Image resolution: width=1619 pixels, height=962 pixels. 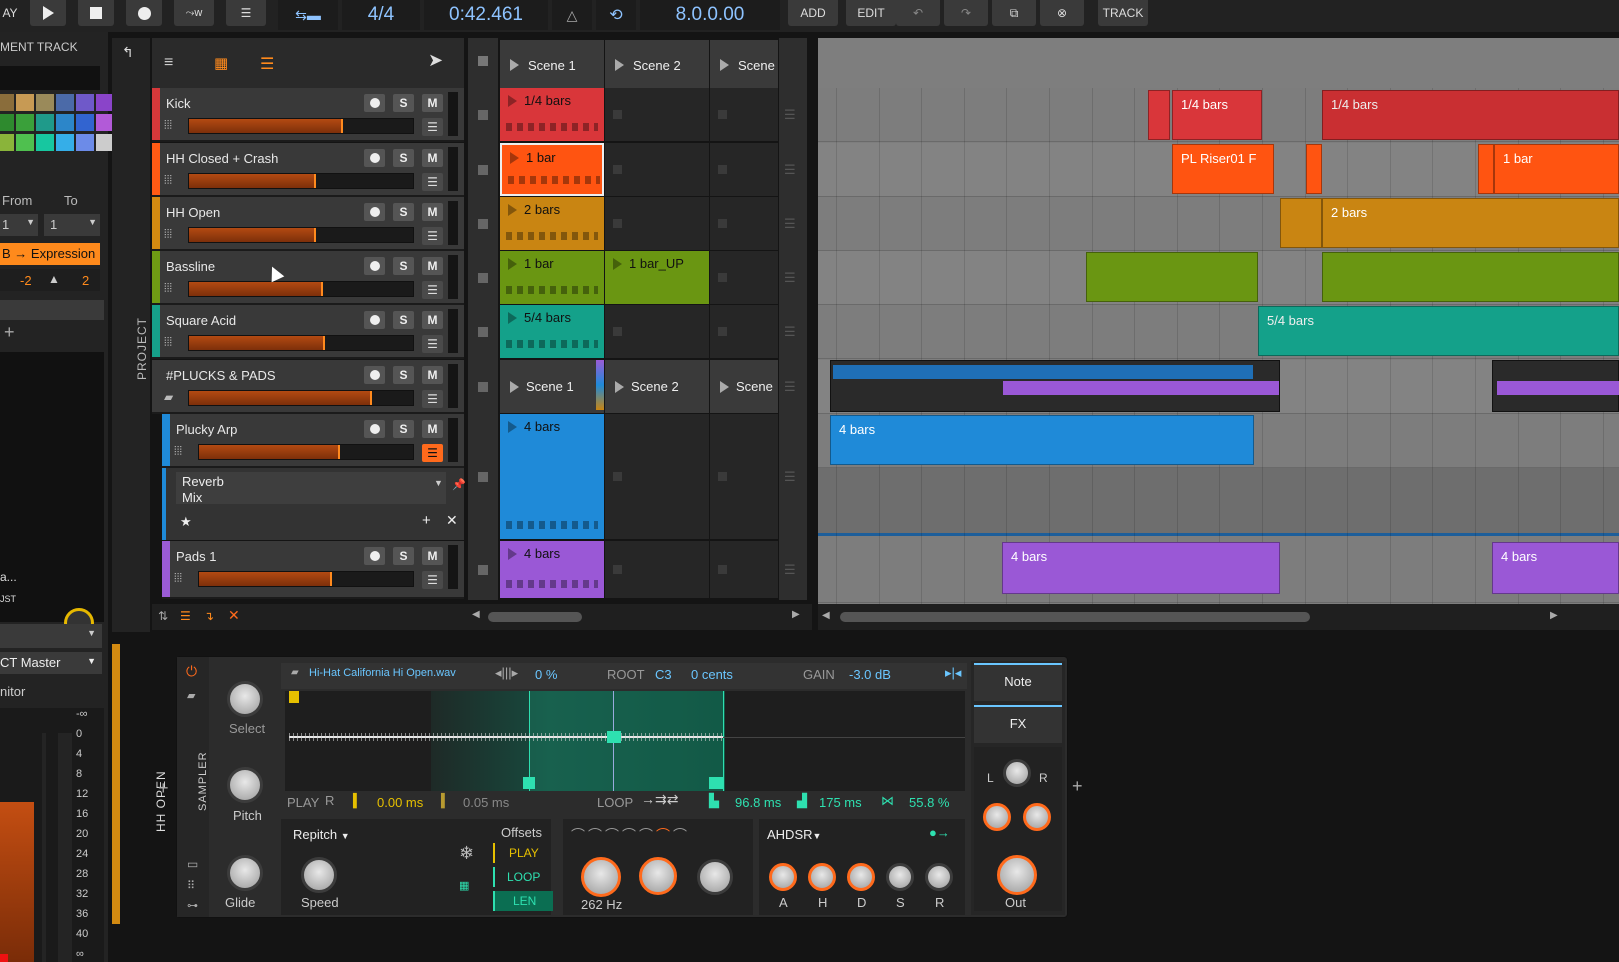 What do you see at coordinates (552, 64) in the screenshot?
I see `scene-1-header: Scene 1` at bounding box center [552, 64].